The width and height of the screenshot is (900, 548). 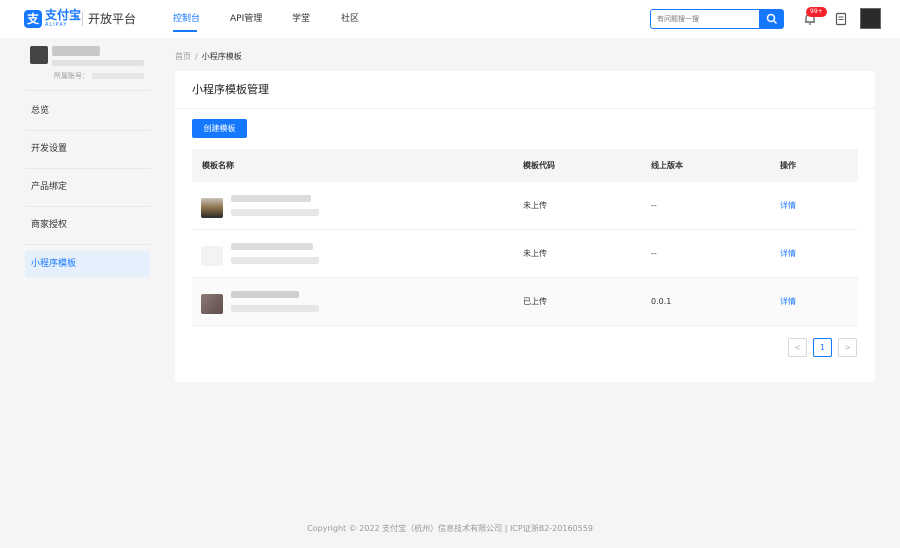 What do you see at coordinates (525, 108) in the screenshot?
I see `title-divider` at bounding box center [525, 108].